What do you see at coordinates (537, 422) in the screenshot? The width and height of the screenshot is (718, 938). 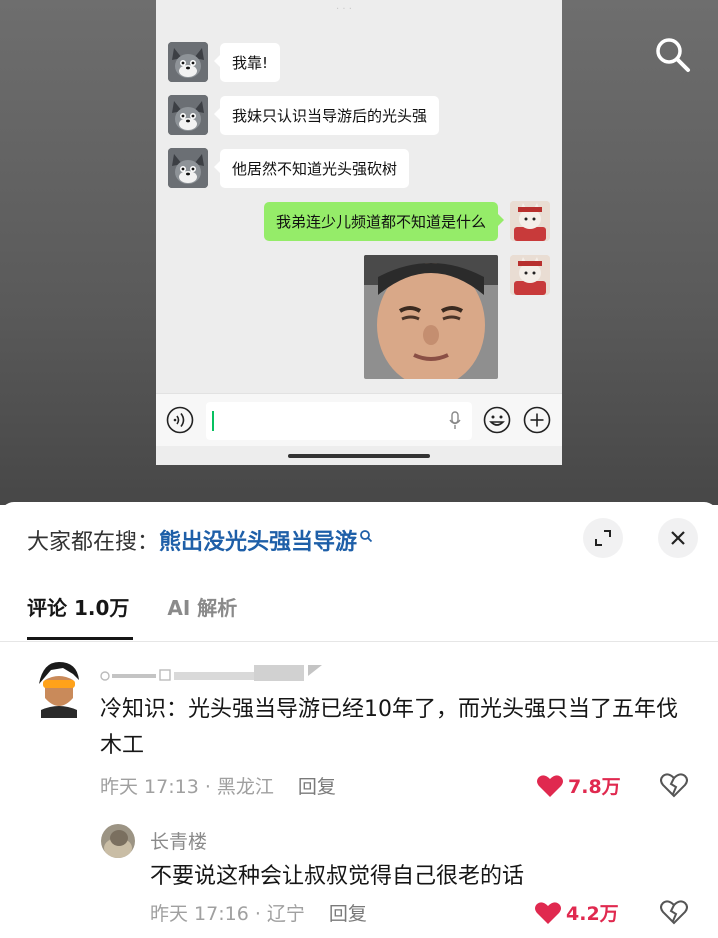 I see `plus-icon` at bounding box center [537, 422].